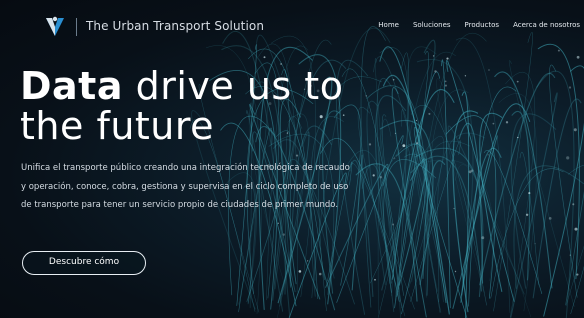 This screenshot has height=318, width=584. What do you see at coordinates (388, 25) in the screenshot?
I see `nav-item-home: Home` at bounding box center [388, 25].